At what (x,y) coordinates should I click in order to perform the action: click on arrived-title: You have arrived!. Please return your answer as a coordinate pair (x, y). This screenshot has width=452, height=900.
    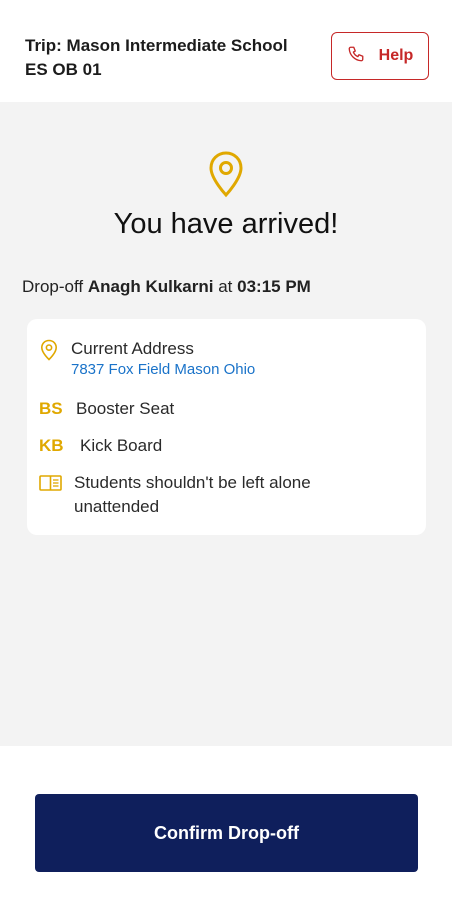
    Looking at the image, I should click on (226, 224).